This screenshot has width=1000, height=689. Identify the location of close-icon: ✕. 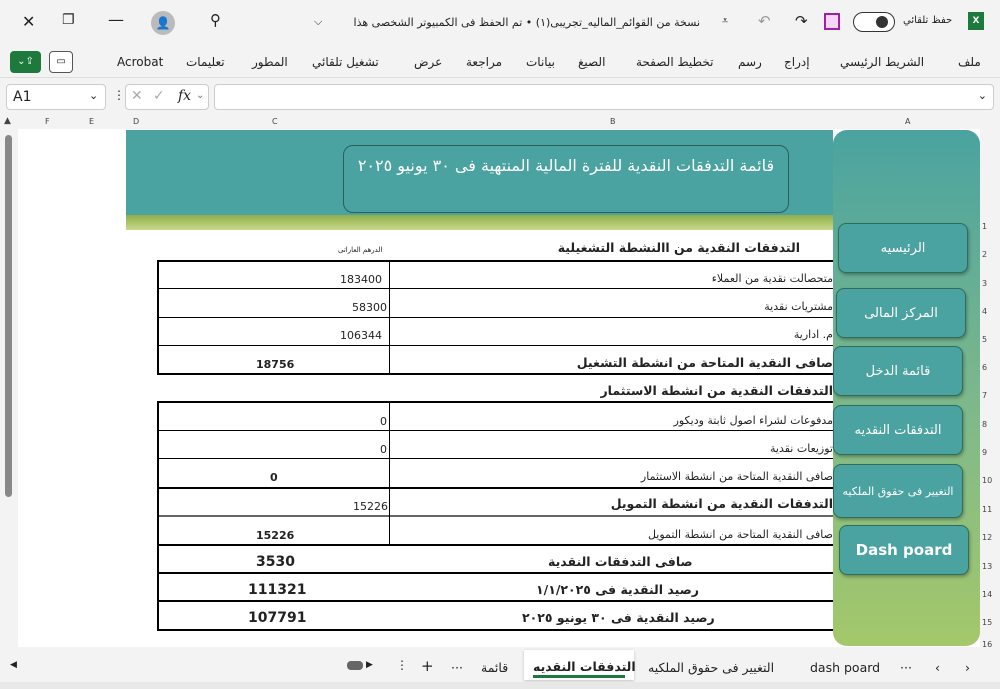
(28, 21).